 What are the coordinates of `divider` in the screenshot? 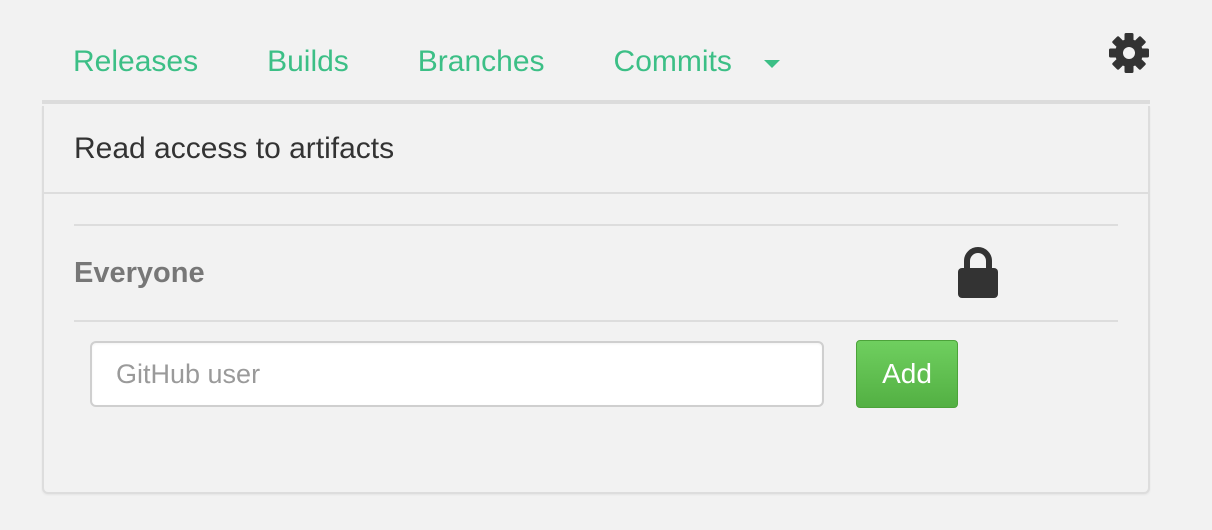 It's located at (596, 321).